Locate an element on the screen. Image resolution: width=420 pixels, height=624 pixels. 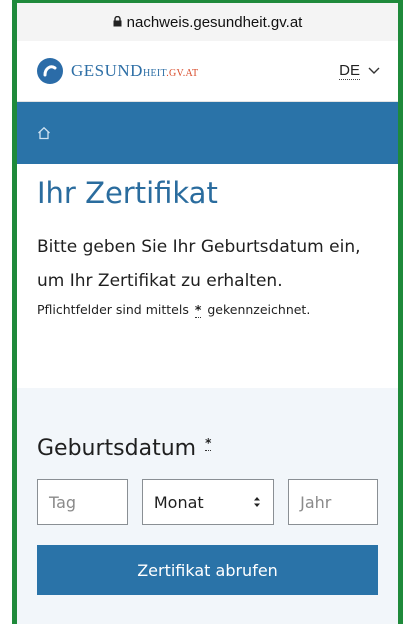
page-title: Ihr Zertifikat is located at coordinates (127, 193).